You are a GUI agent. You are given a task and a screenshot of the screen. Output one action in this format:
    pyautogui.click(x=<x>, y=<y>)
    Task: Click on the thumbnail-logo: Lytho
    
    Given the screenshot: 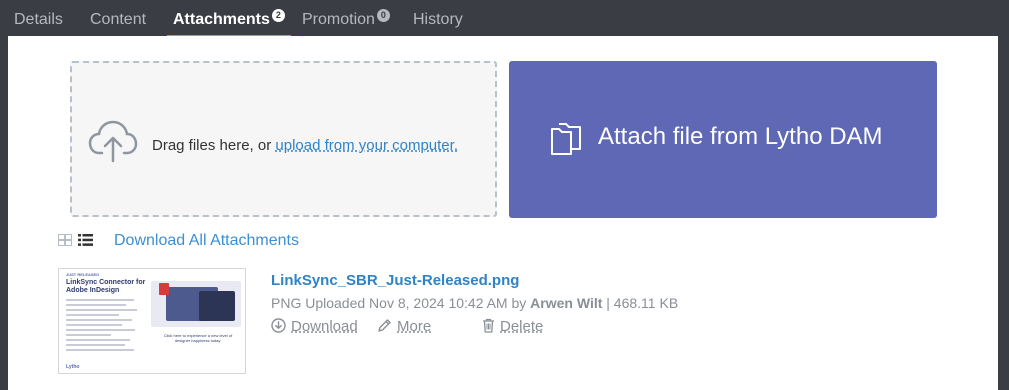 What is the action you would take?
    pyautogui.click(x=73, y=367)
    